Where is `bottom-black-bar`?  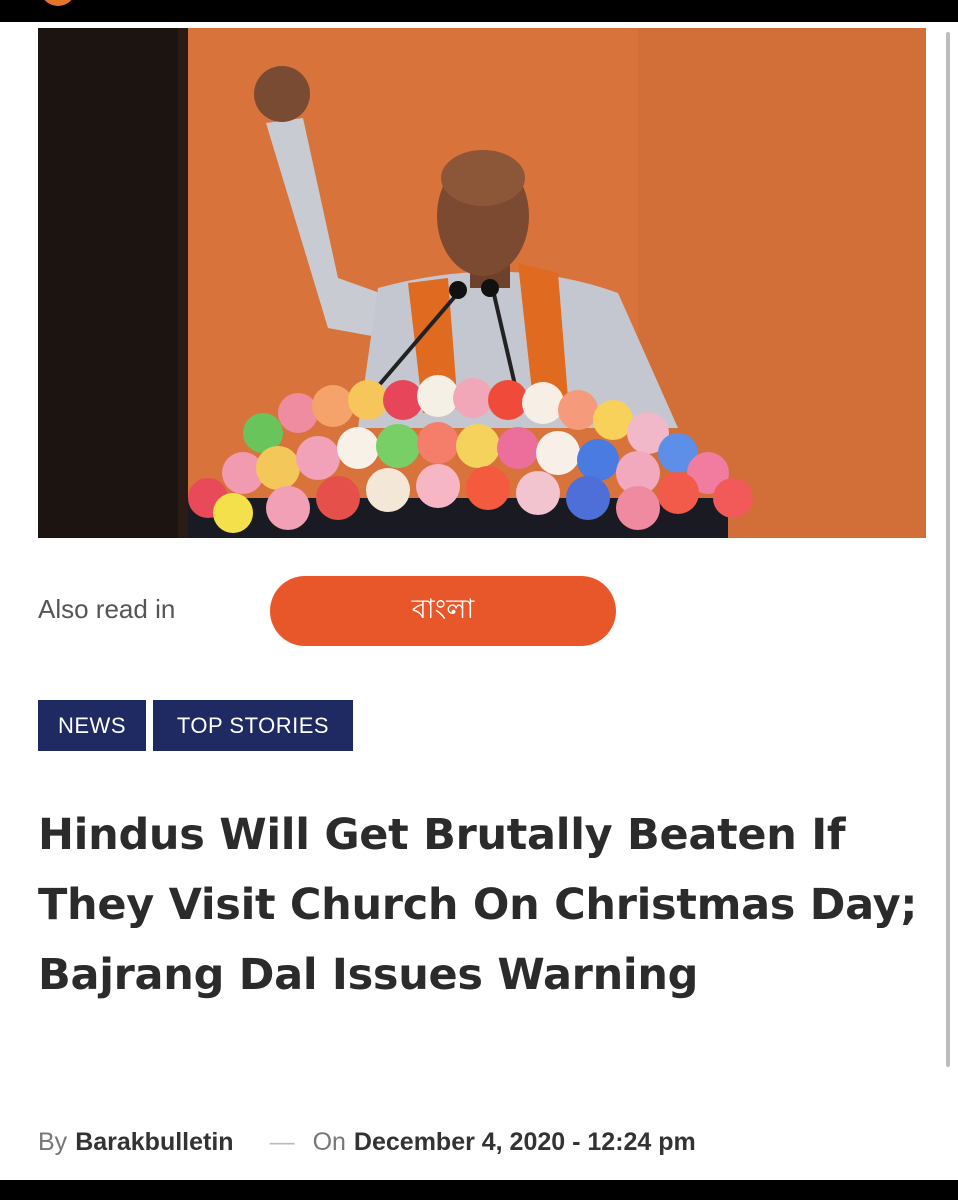
bottom-black-bar is located at coordinates (479, 1190).